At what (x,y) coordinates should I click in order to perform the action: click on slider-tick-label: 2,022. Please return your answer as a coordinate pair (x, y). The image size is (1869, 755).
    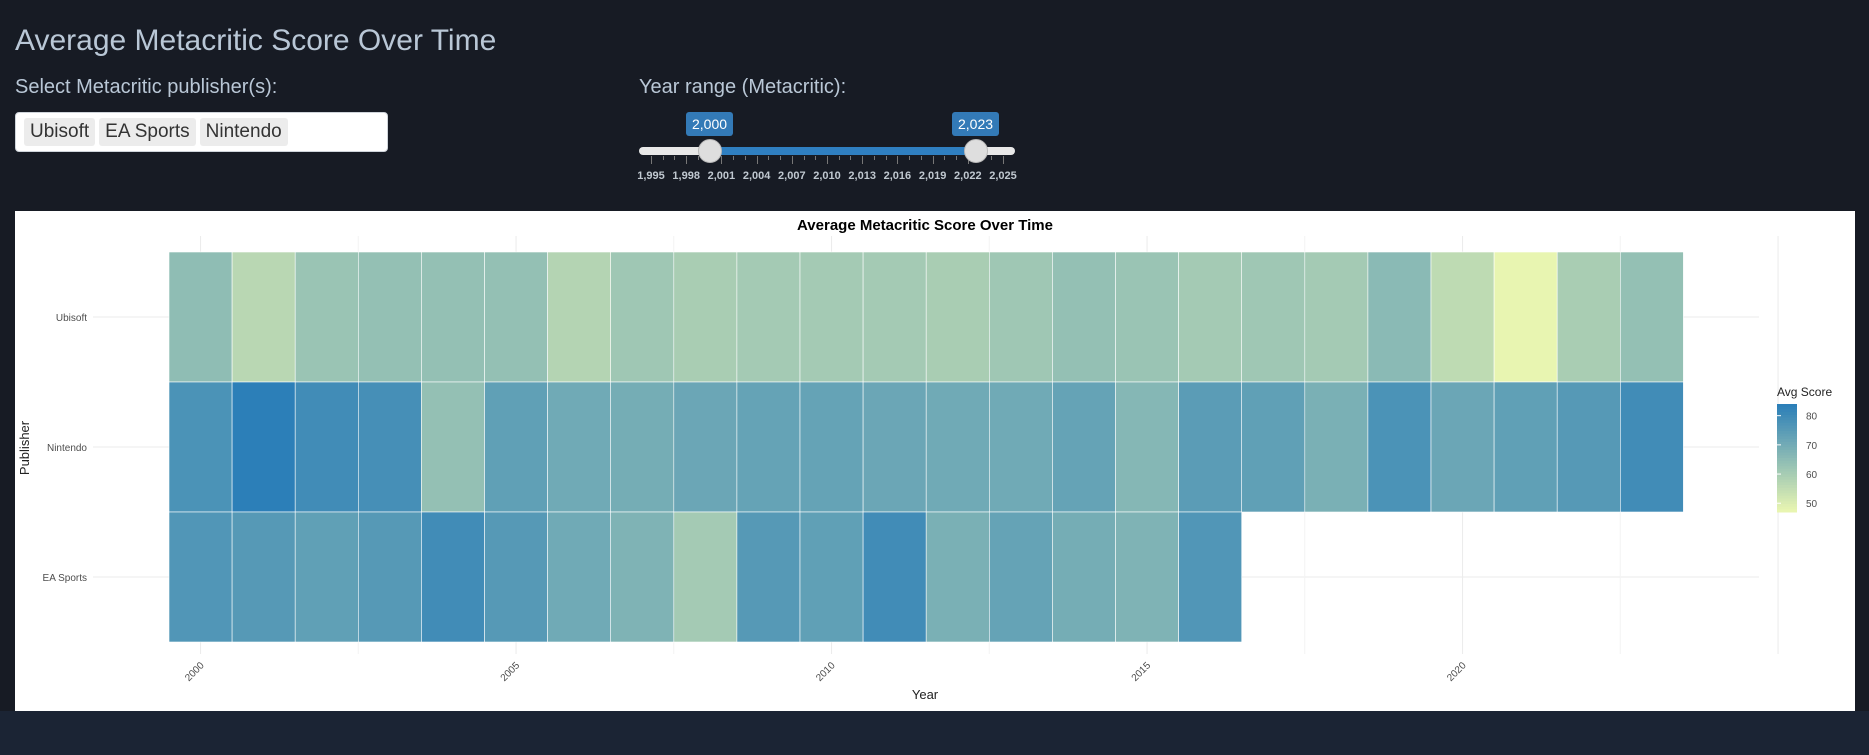
    Looking at the image, I should click on (968, 176).